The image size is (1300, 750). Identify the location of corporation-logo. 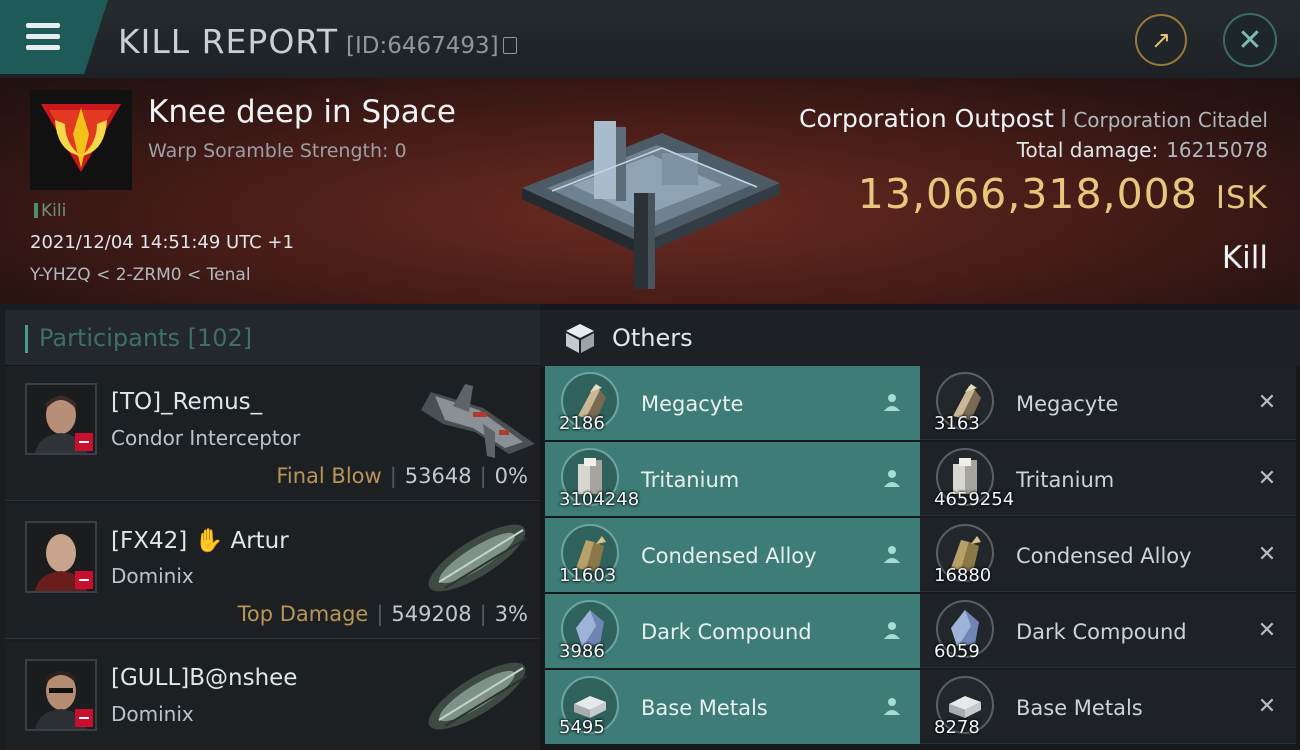
(81, 140).